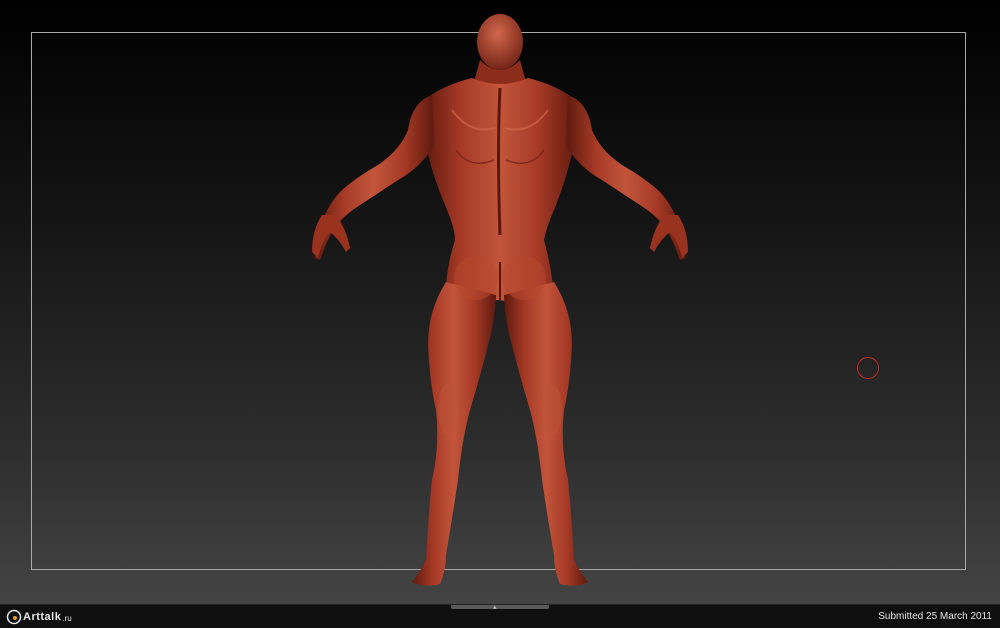 This screenshot has height=628, width=1000. Describe the element at coordinates (331, 236) in the screenshot. I see `model-left-hand` at that location.